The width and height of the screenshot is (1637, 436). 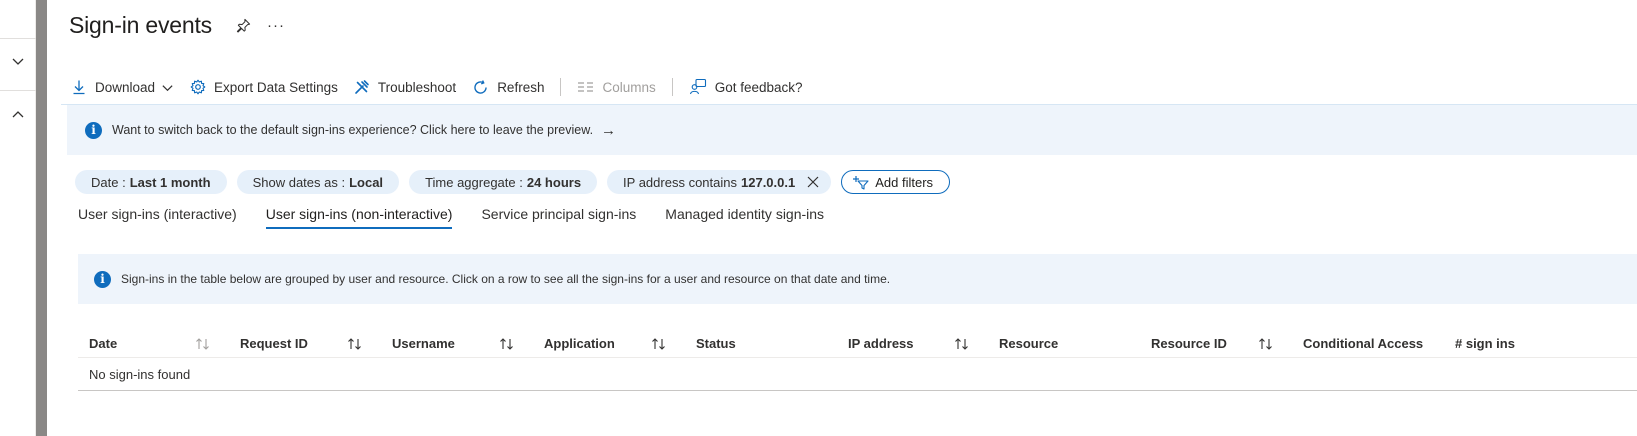 I want to click on empty-state-text: No sign-ins found, so click(x=140, y=374).